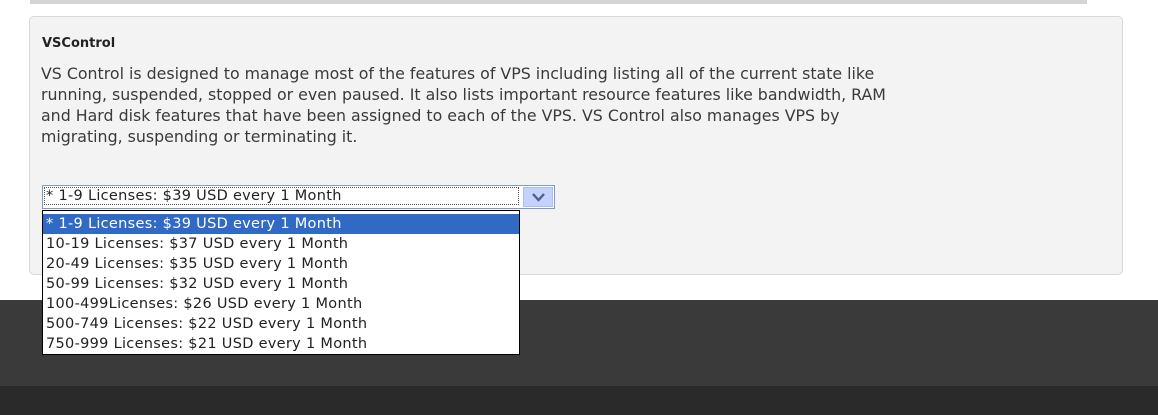 The image size is (1158, 415). Describe the element at coordinates (281, 304) in the screenshot. I see `option-100-499-licenses: 100-499Licenses: $26 USD every 1 Month` at that location.